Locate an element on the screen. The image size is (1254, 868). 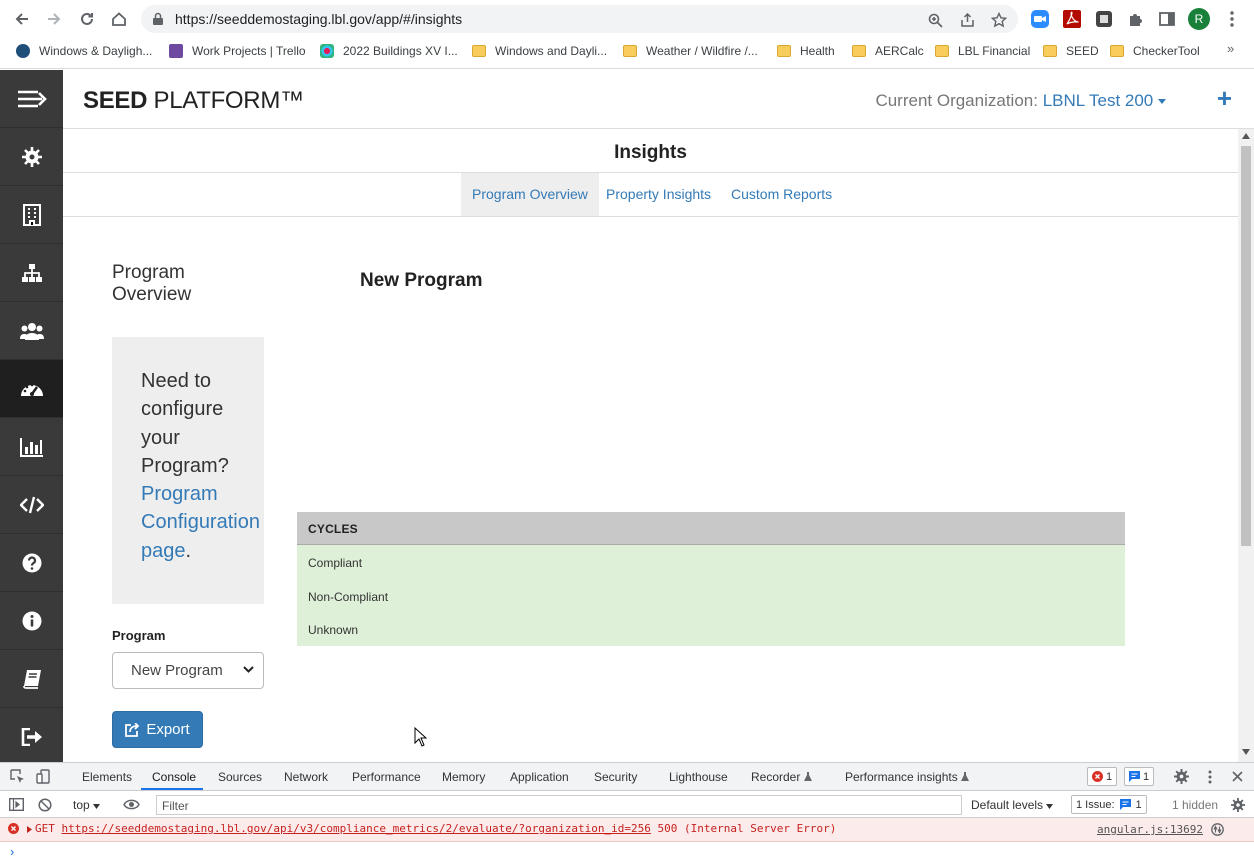
bookmark-item: Health is located at coordinates (806, 51).